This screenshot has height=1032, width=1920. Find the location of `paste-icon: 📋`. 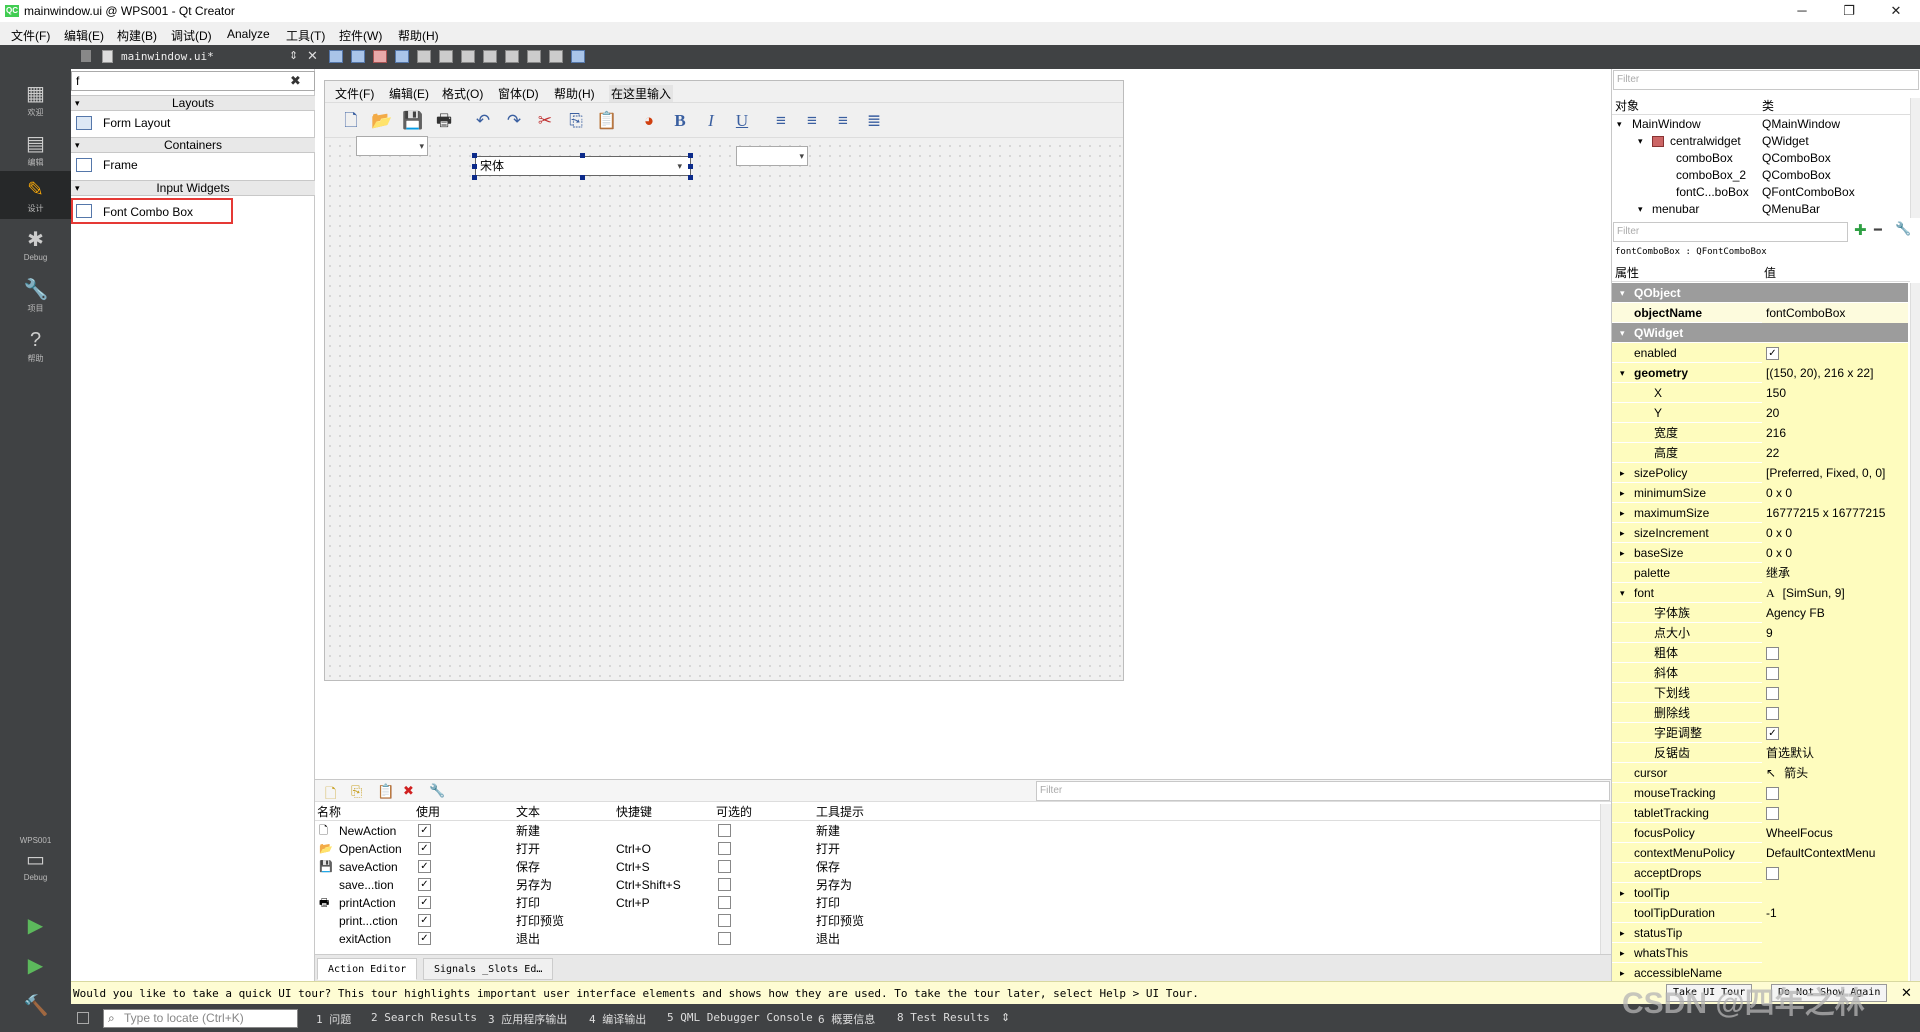

paste-icon: 📋 is located at coordinates (607, 121).